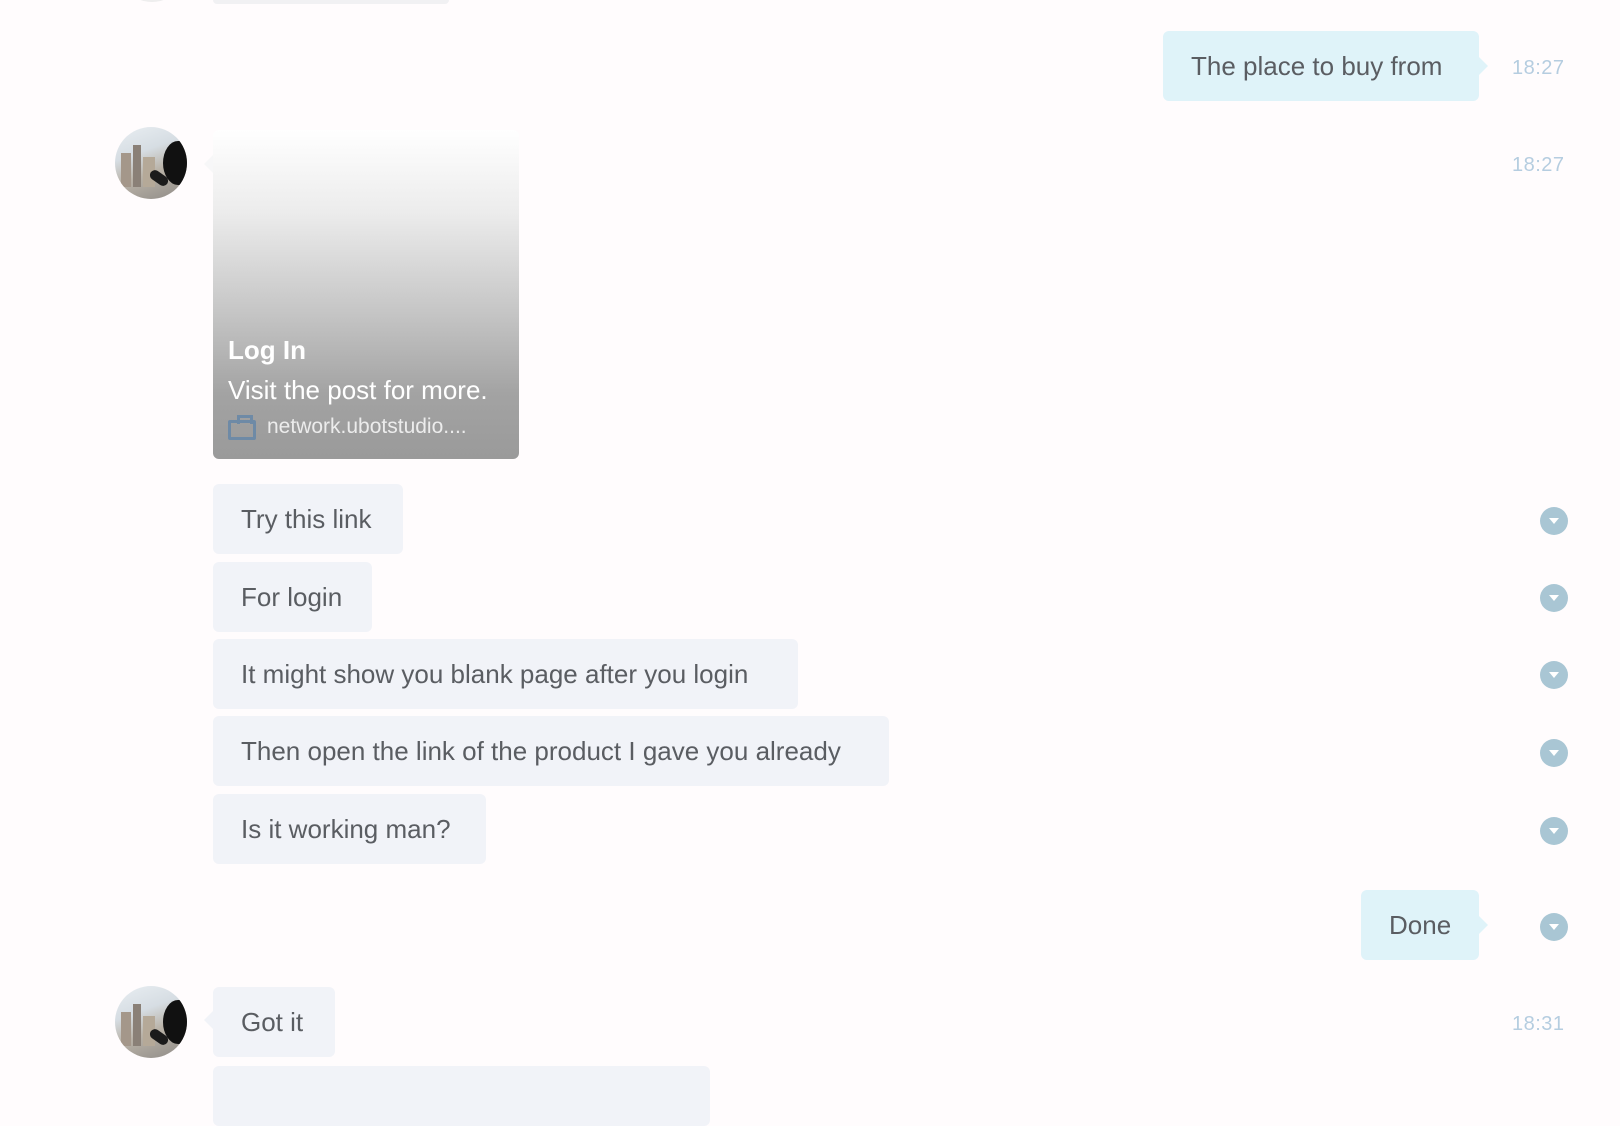 This screenshot has height=1126, width=1620. Describe the element at coordinates (152, 1) in the screenshot. I see `avatar-partial` at that location.